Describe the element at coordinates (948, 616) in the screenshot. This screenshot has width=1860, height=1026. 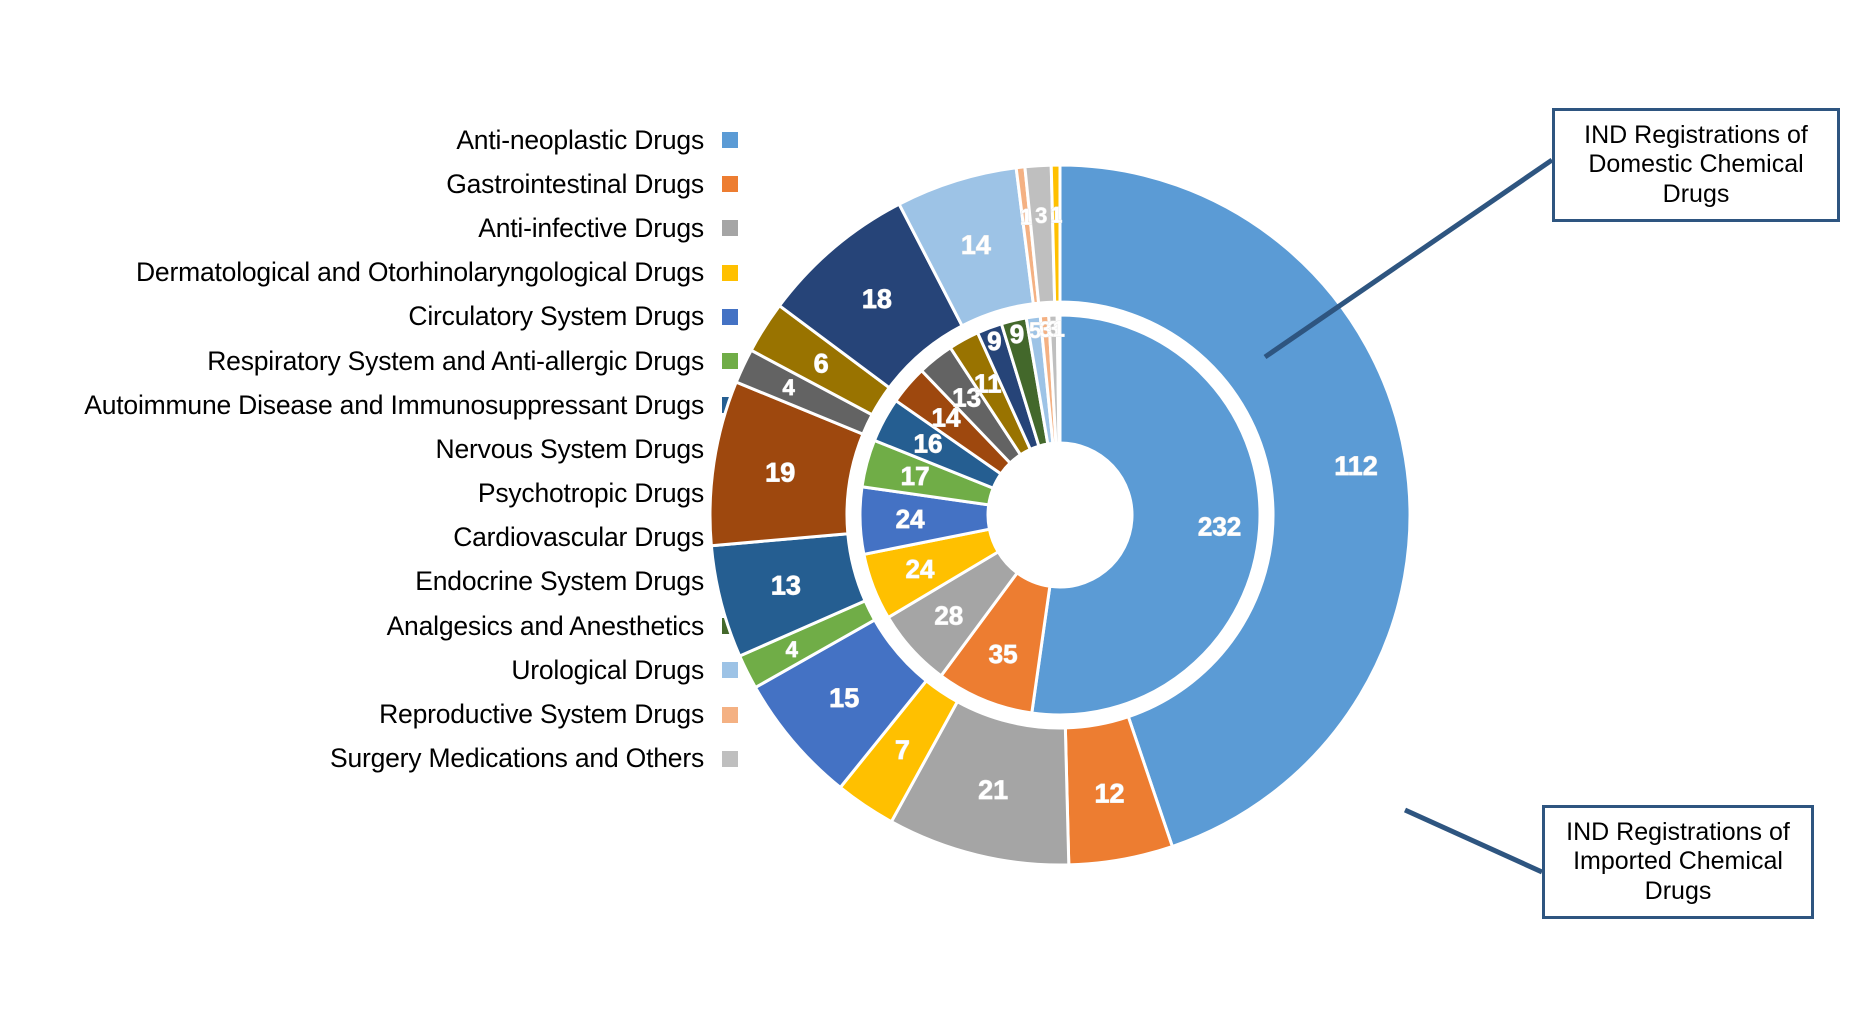
I see `slice-value-label: 28` at that location.